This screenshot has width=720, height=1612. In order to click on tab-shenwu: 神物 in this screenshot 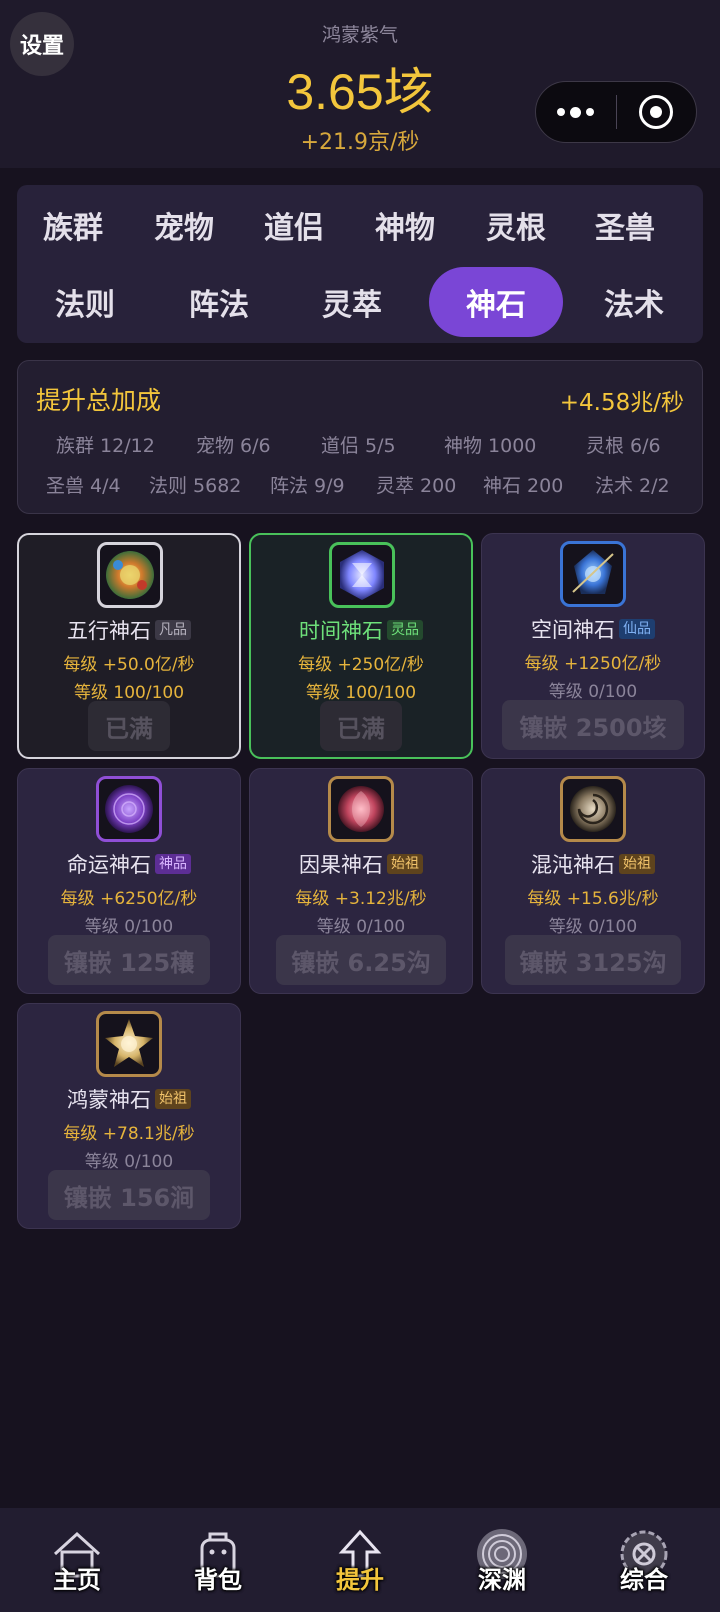, I will do `click(405, 225)`.